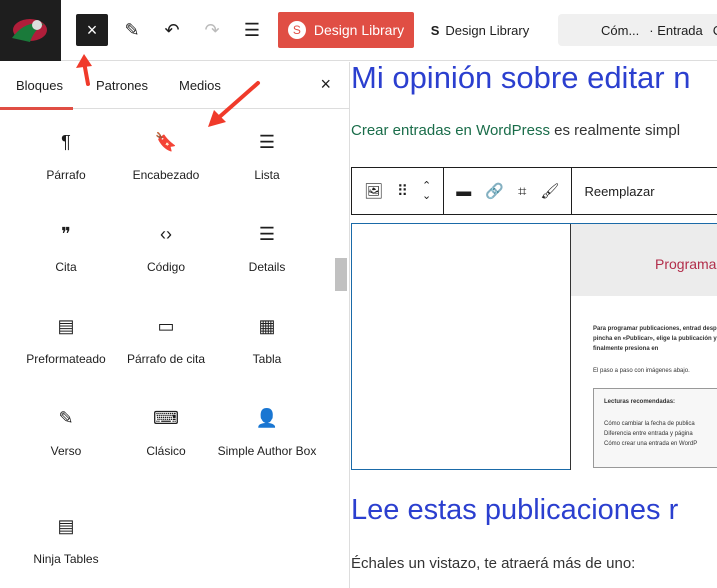 The image size is (717, 588). What do you see at coordinates (168, 90) in the screenshot?
I see `annotation-arrows` at bounding box center [168, 90].